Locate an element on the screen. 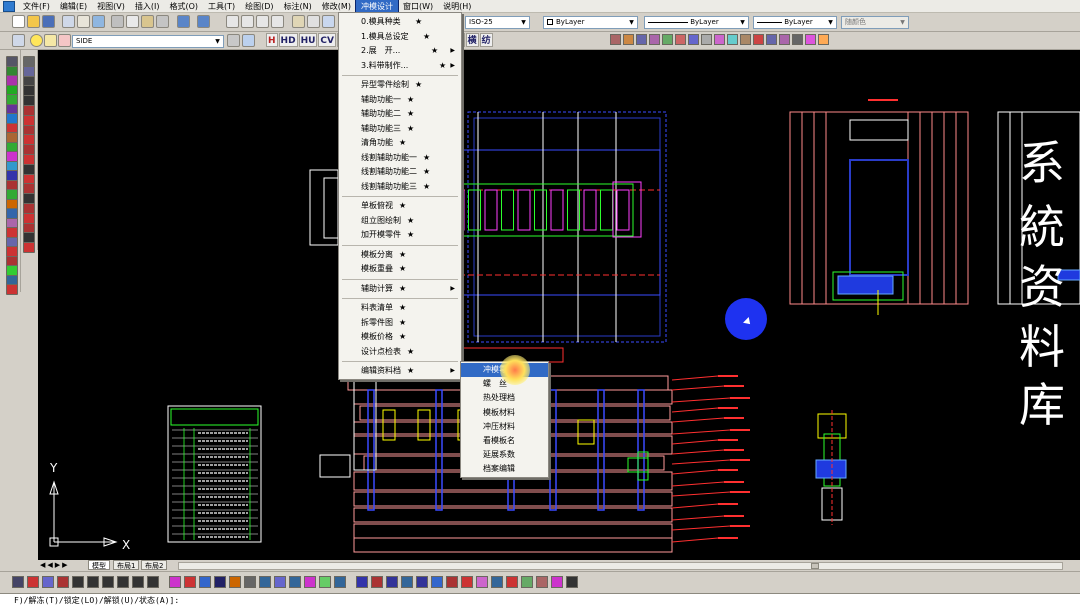 This screenshot has width=1080, height=608. lock-icon is located at coordinates (64, 40).